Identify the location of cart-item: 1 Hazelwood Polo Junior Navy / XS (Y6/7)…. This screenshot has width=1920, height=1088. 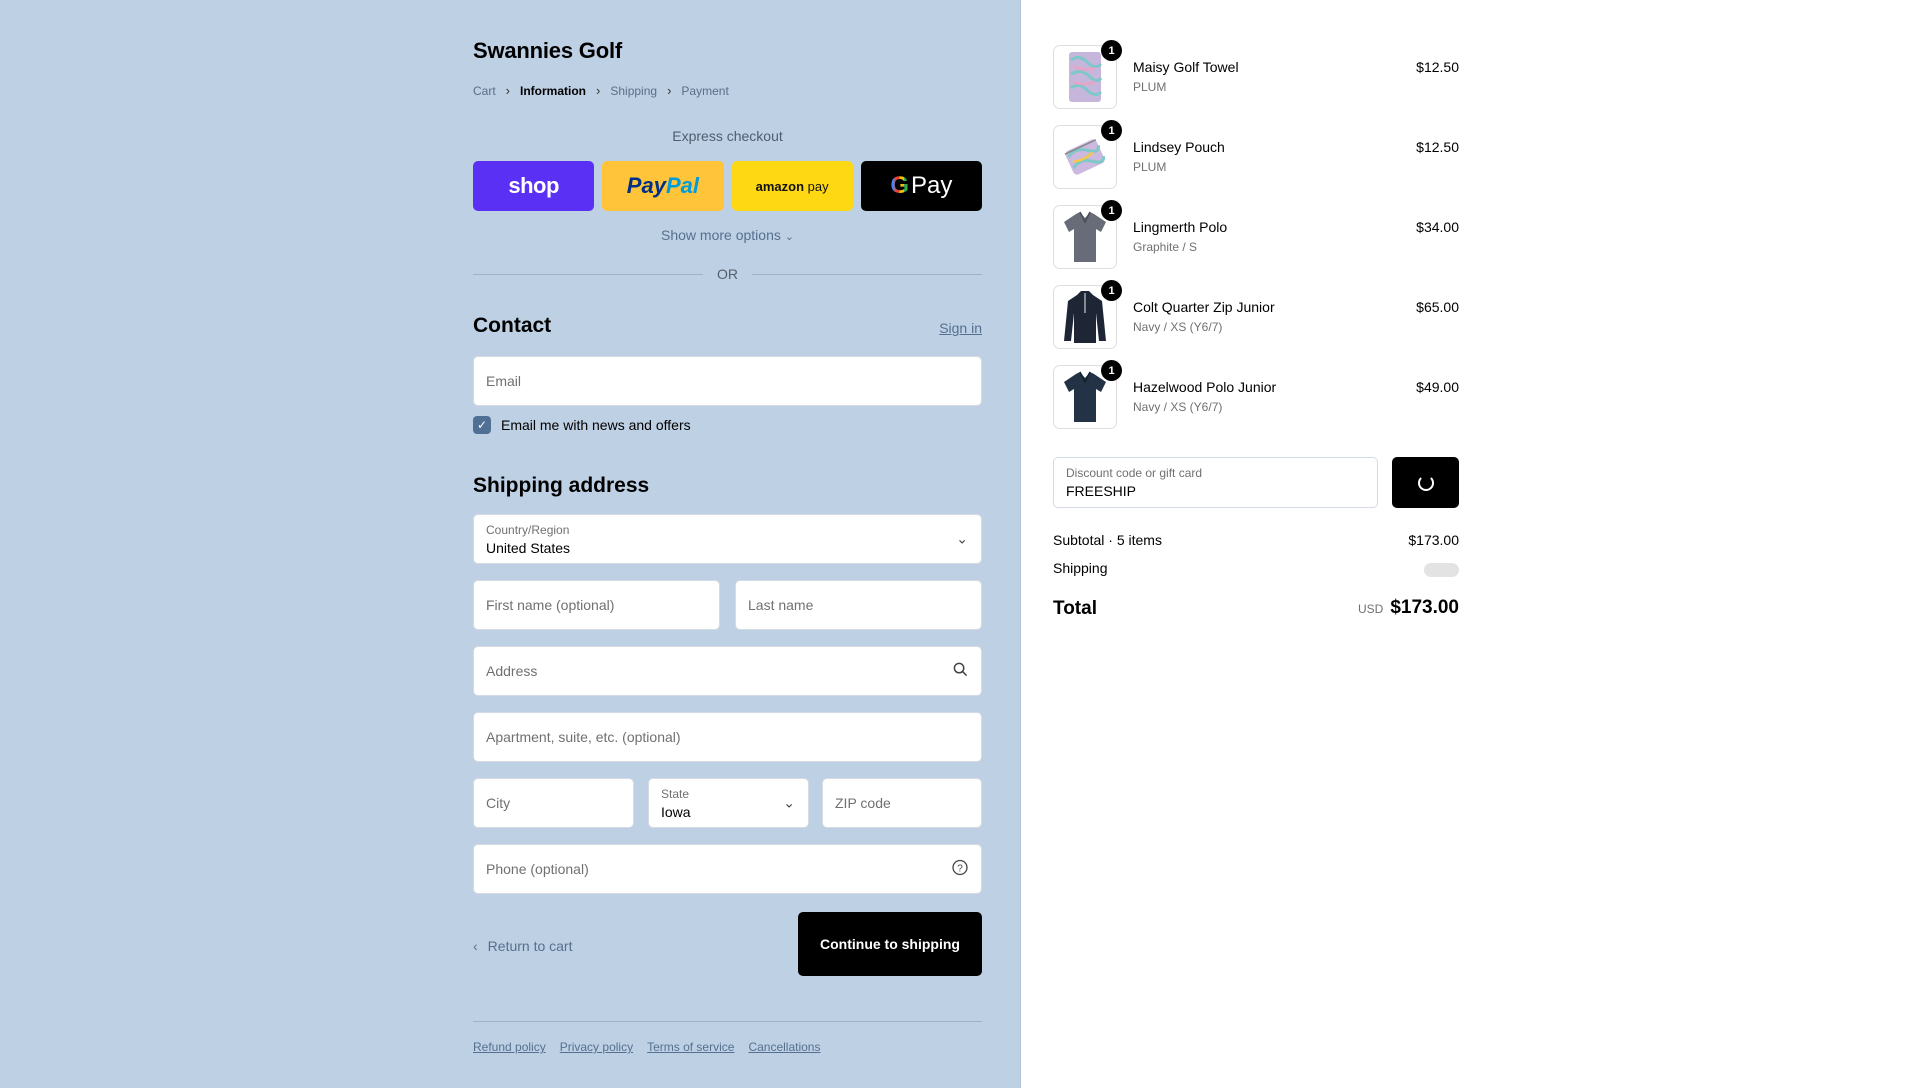
(1256, 395).